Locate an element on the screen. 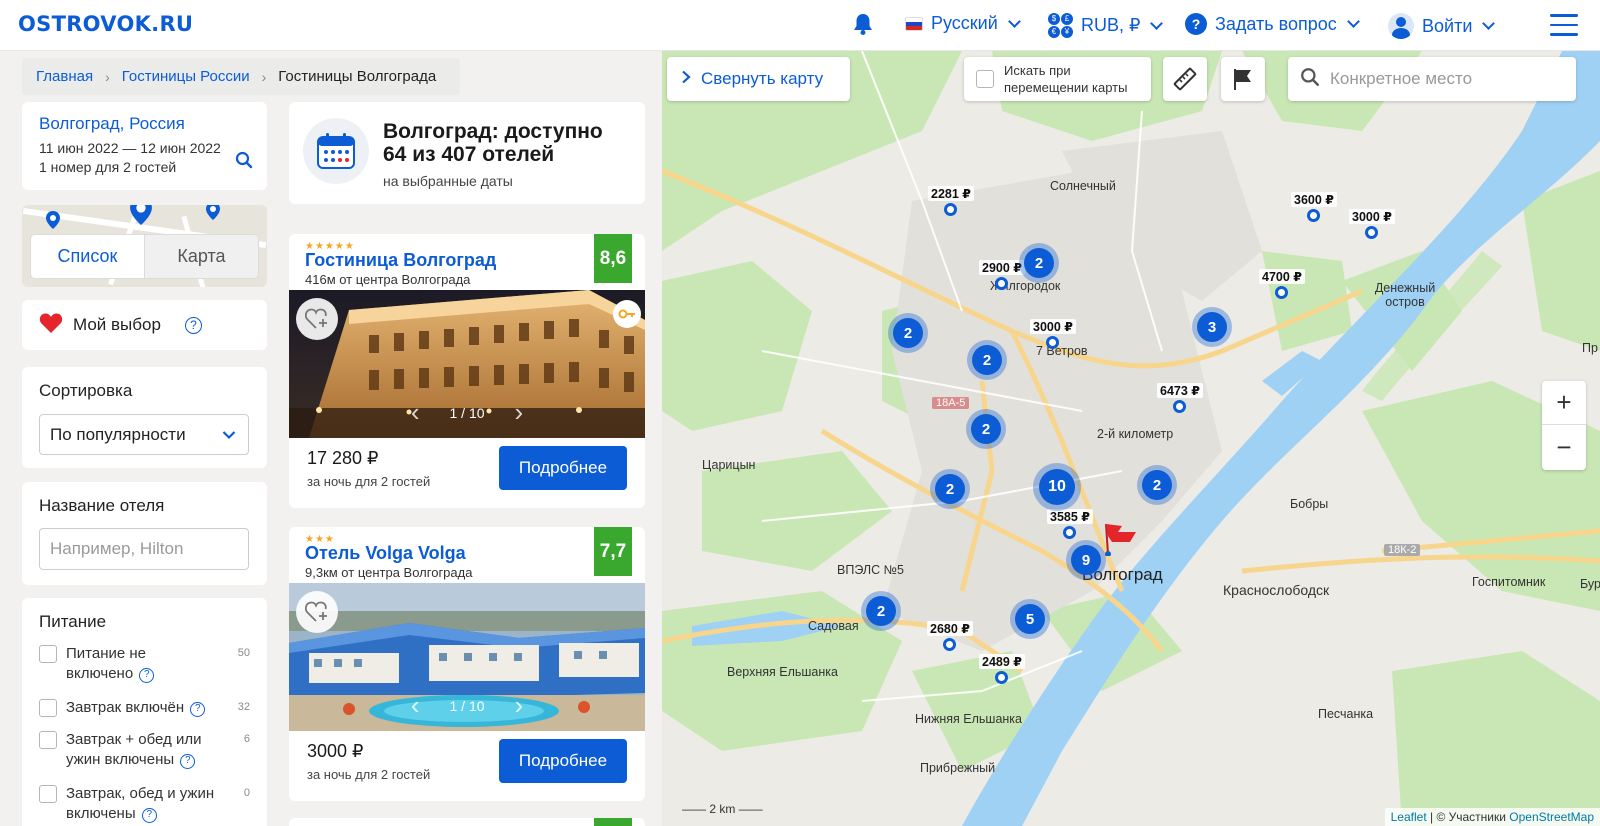 This screenshot has width=1600, height=826. food-option: Завтрак, обед и ужин включены ? 0 is located at coordinates (144, 805).